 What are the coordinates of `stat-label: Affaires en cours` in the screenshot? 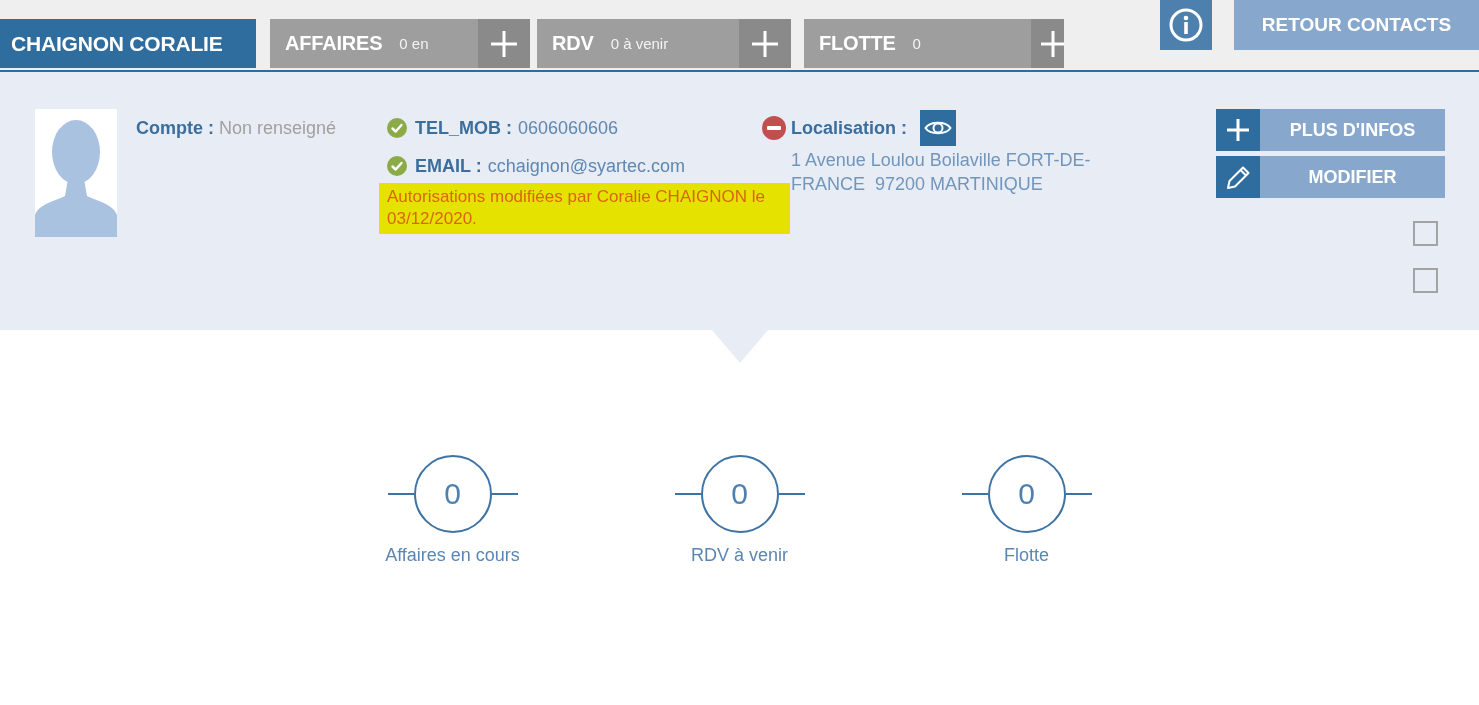 It's located at (452, 555).